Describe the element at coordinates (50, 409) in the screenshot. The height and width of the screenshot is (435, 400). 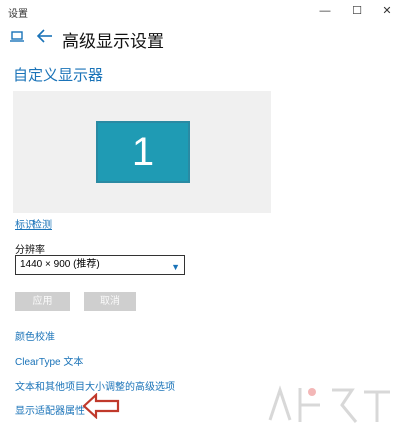
I see `display-adapter-properties-link: 显示适配器属性` at that location.